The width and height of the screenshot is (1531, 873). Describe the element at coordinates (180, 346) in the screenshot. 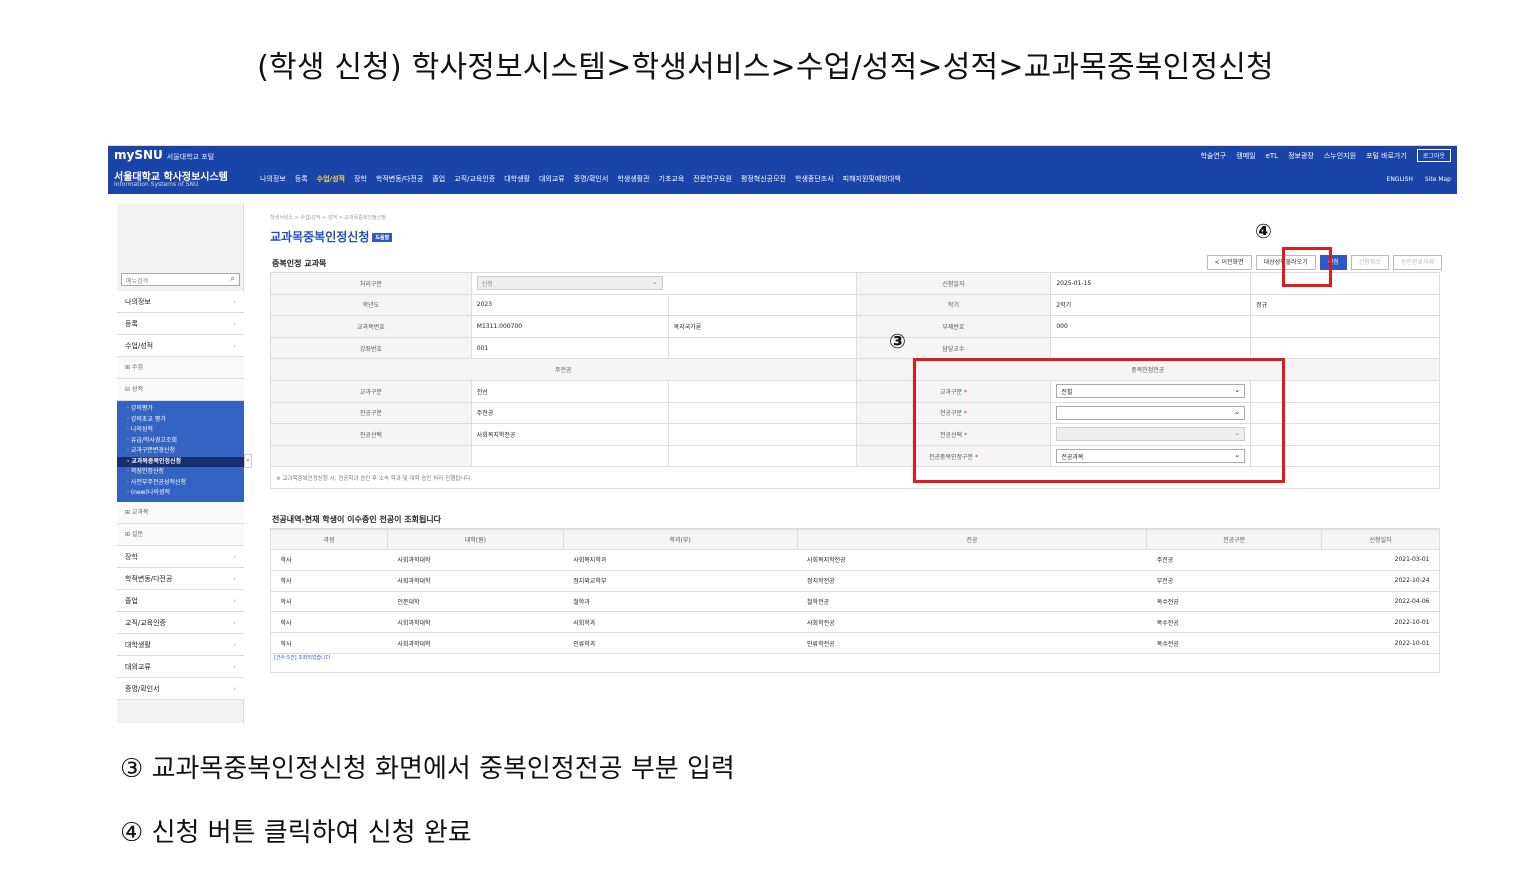

I see `sidebar-item-class-grade: 수업/성적 ›` at that location.